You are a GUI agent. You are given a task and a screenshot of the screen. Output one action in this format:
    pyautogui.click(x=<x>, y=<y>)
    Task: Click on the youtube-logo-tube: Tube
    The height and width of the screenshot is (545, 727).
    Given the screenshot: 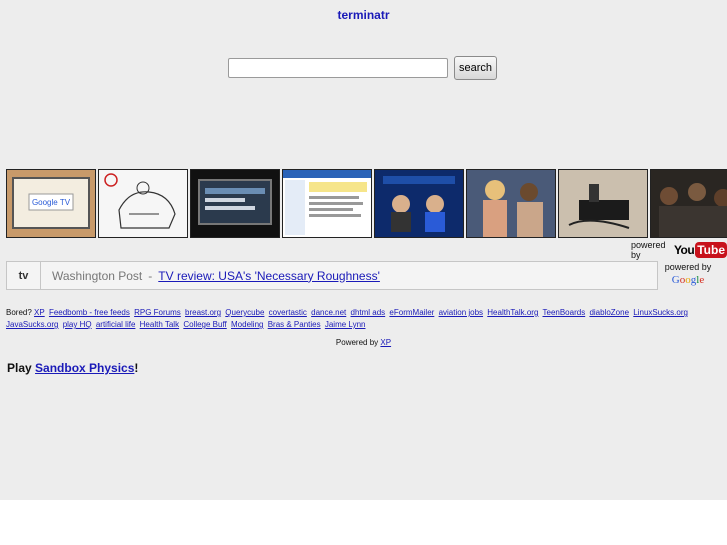 What is the action you would take?
    pyautogui.click(x=711, y=250)
    